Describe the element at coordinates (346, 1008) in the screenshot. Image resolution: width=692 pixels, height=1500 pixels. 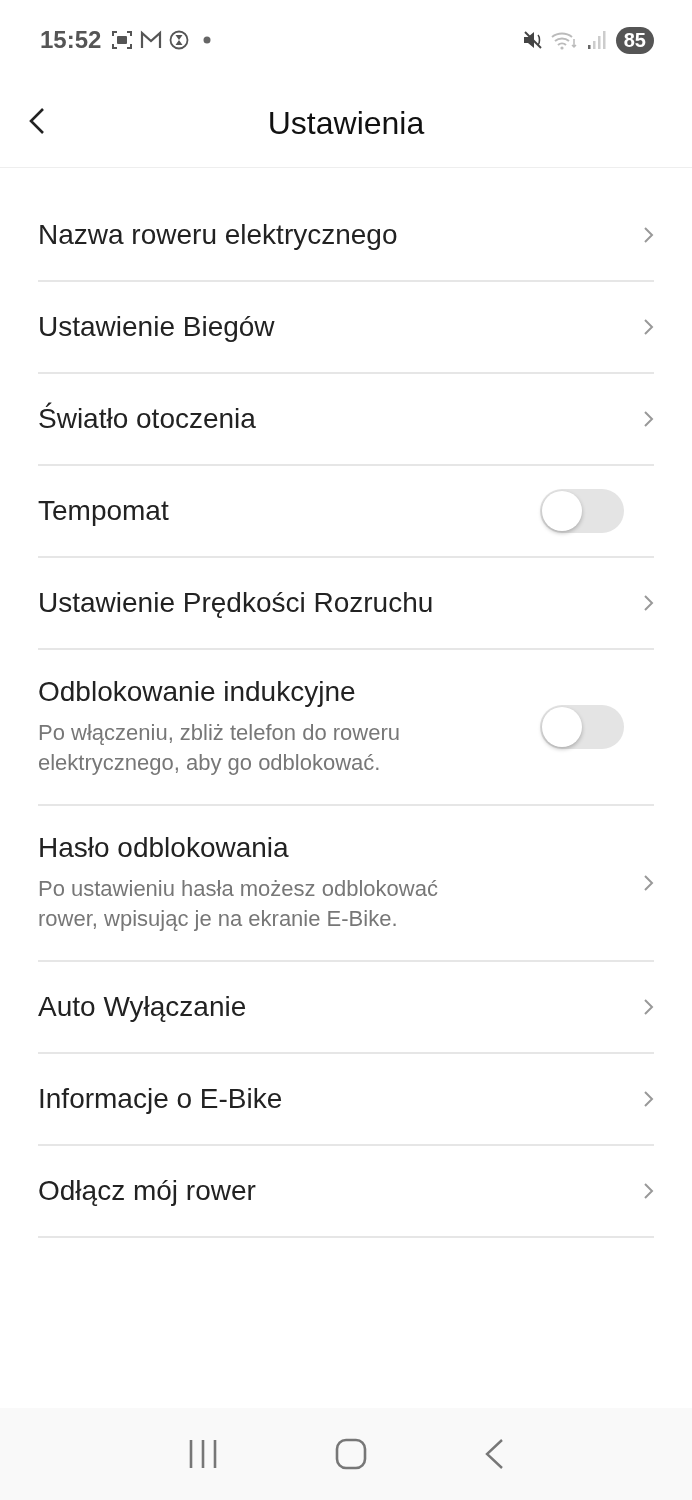
I see `settings-item: Auto Wyłączanie` at that location.